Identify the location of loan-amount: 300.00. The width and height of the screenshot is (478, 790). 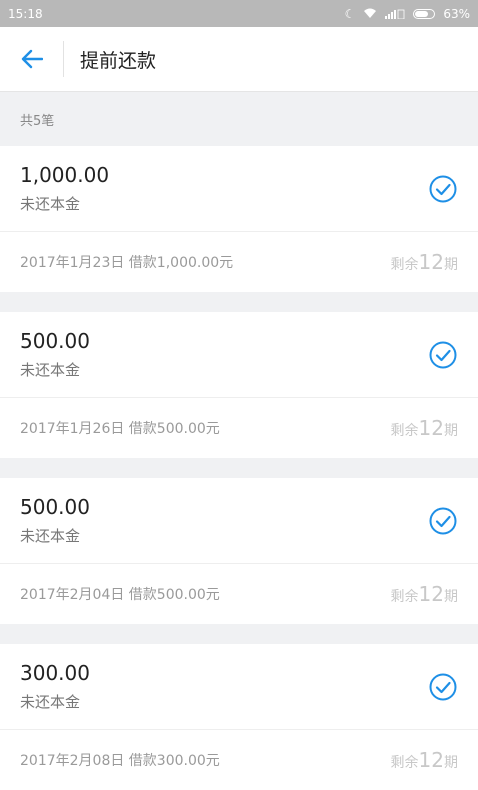
(55, 673).